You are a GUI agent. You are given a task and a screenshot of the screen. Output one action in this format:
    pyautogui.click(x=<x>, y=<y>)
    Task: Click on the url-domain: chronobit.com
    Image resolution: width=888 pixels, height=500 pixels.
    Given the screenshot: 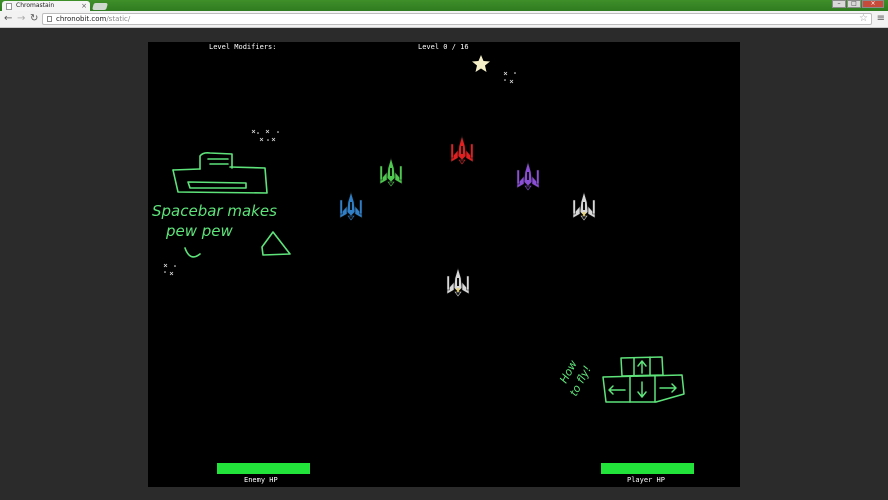 What is the action you would take?
    pyautogui.click(x=81, y=19)
    